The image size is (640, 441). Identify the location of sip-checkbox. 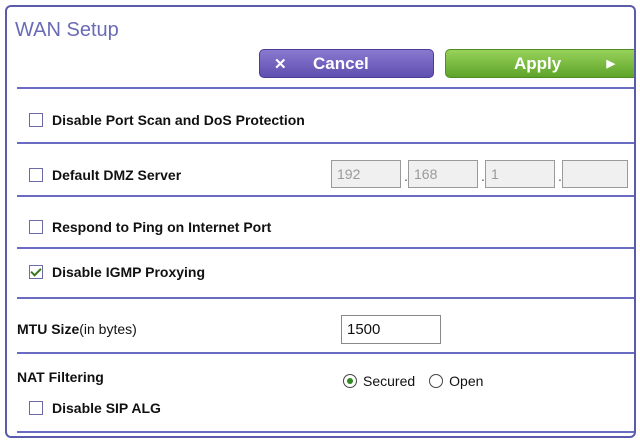
(36, 408).